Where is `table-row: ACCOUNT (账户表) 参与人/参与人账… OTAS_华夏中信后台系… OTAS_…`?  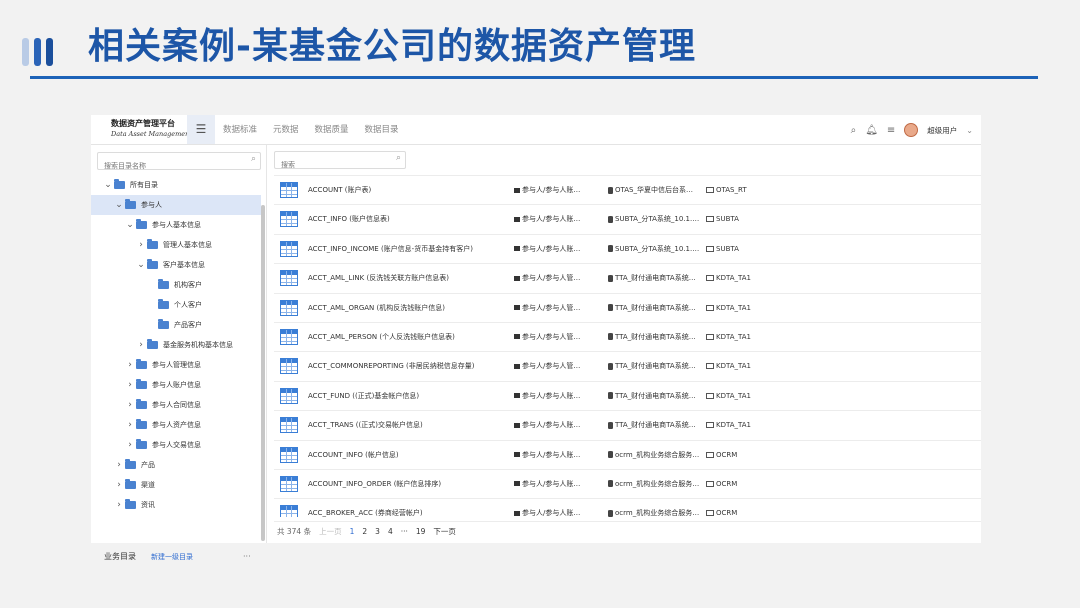 table-row: ACCOUNT (账户表) 参与人/参与人账… OTAS_华夏中信后台系… OTAS_… is located at coordinates (627, 189).